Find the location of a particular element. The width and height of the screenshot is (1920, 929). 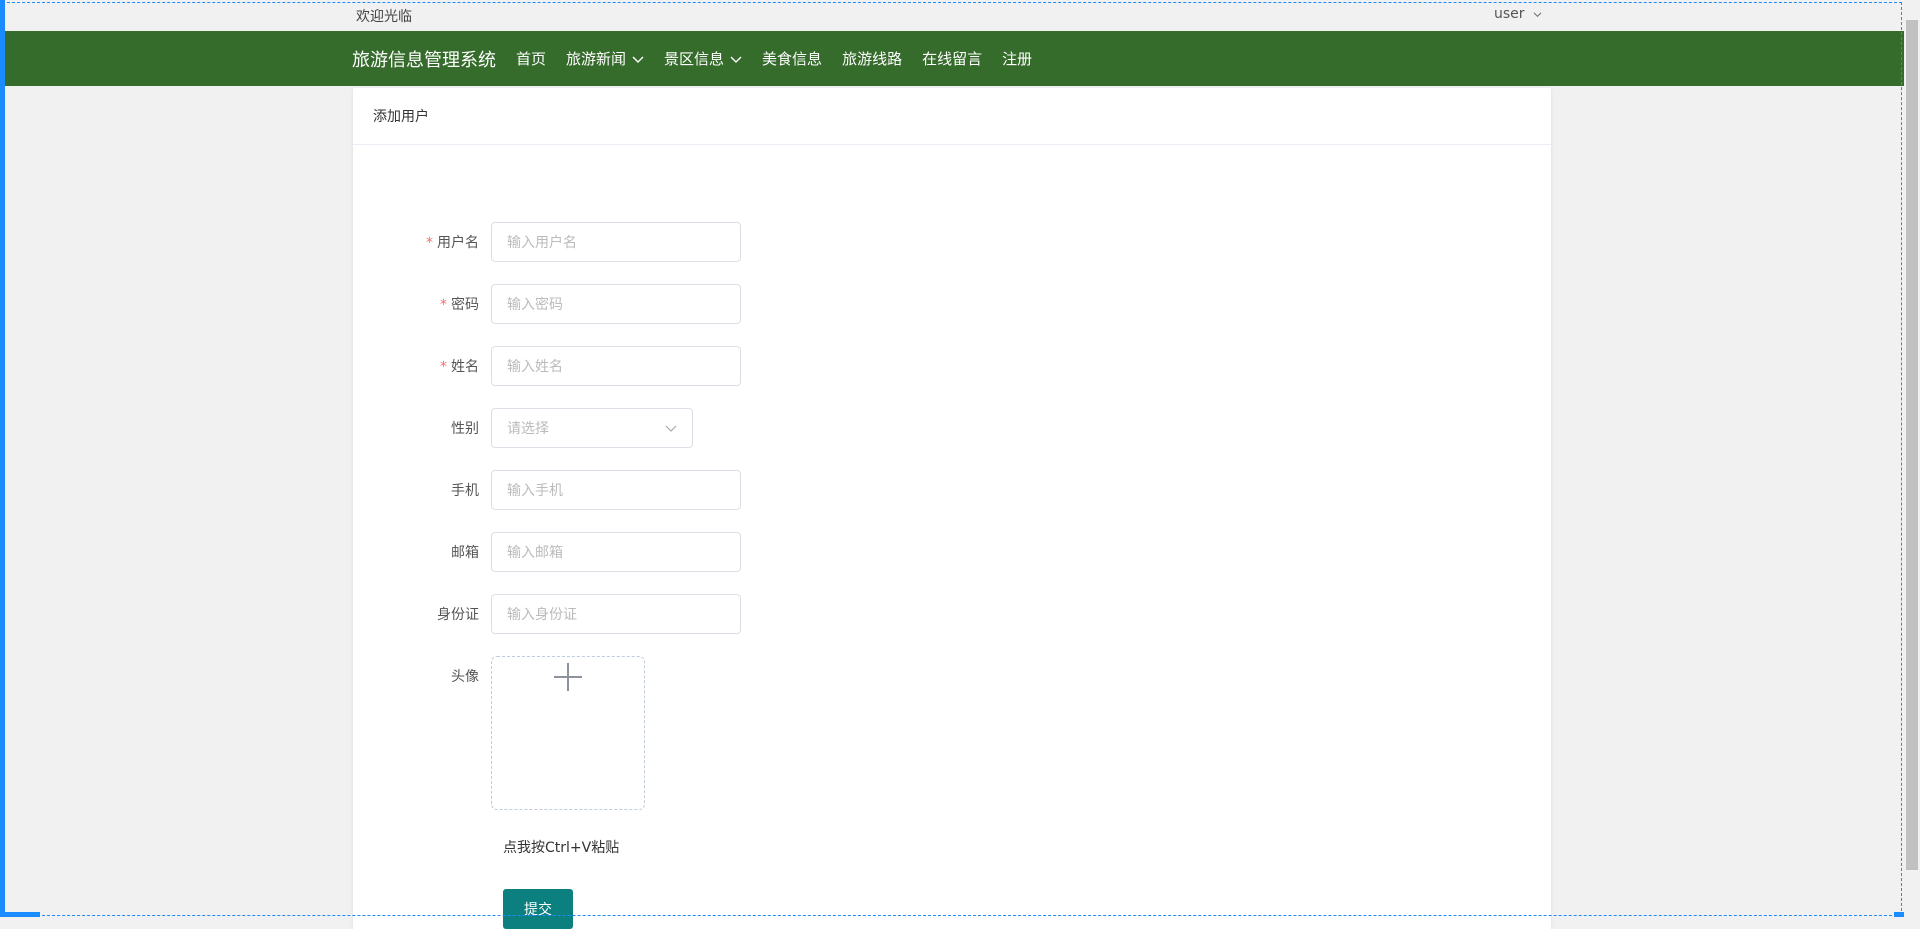

paste-hint: 点我按Ctrl+V粘贴 is located at coordinates (561, 847).